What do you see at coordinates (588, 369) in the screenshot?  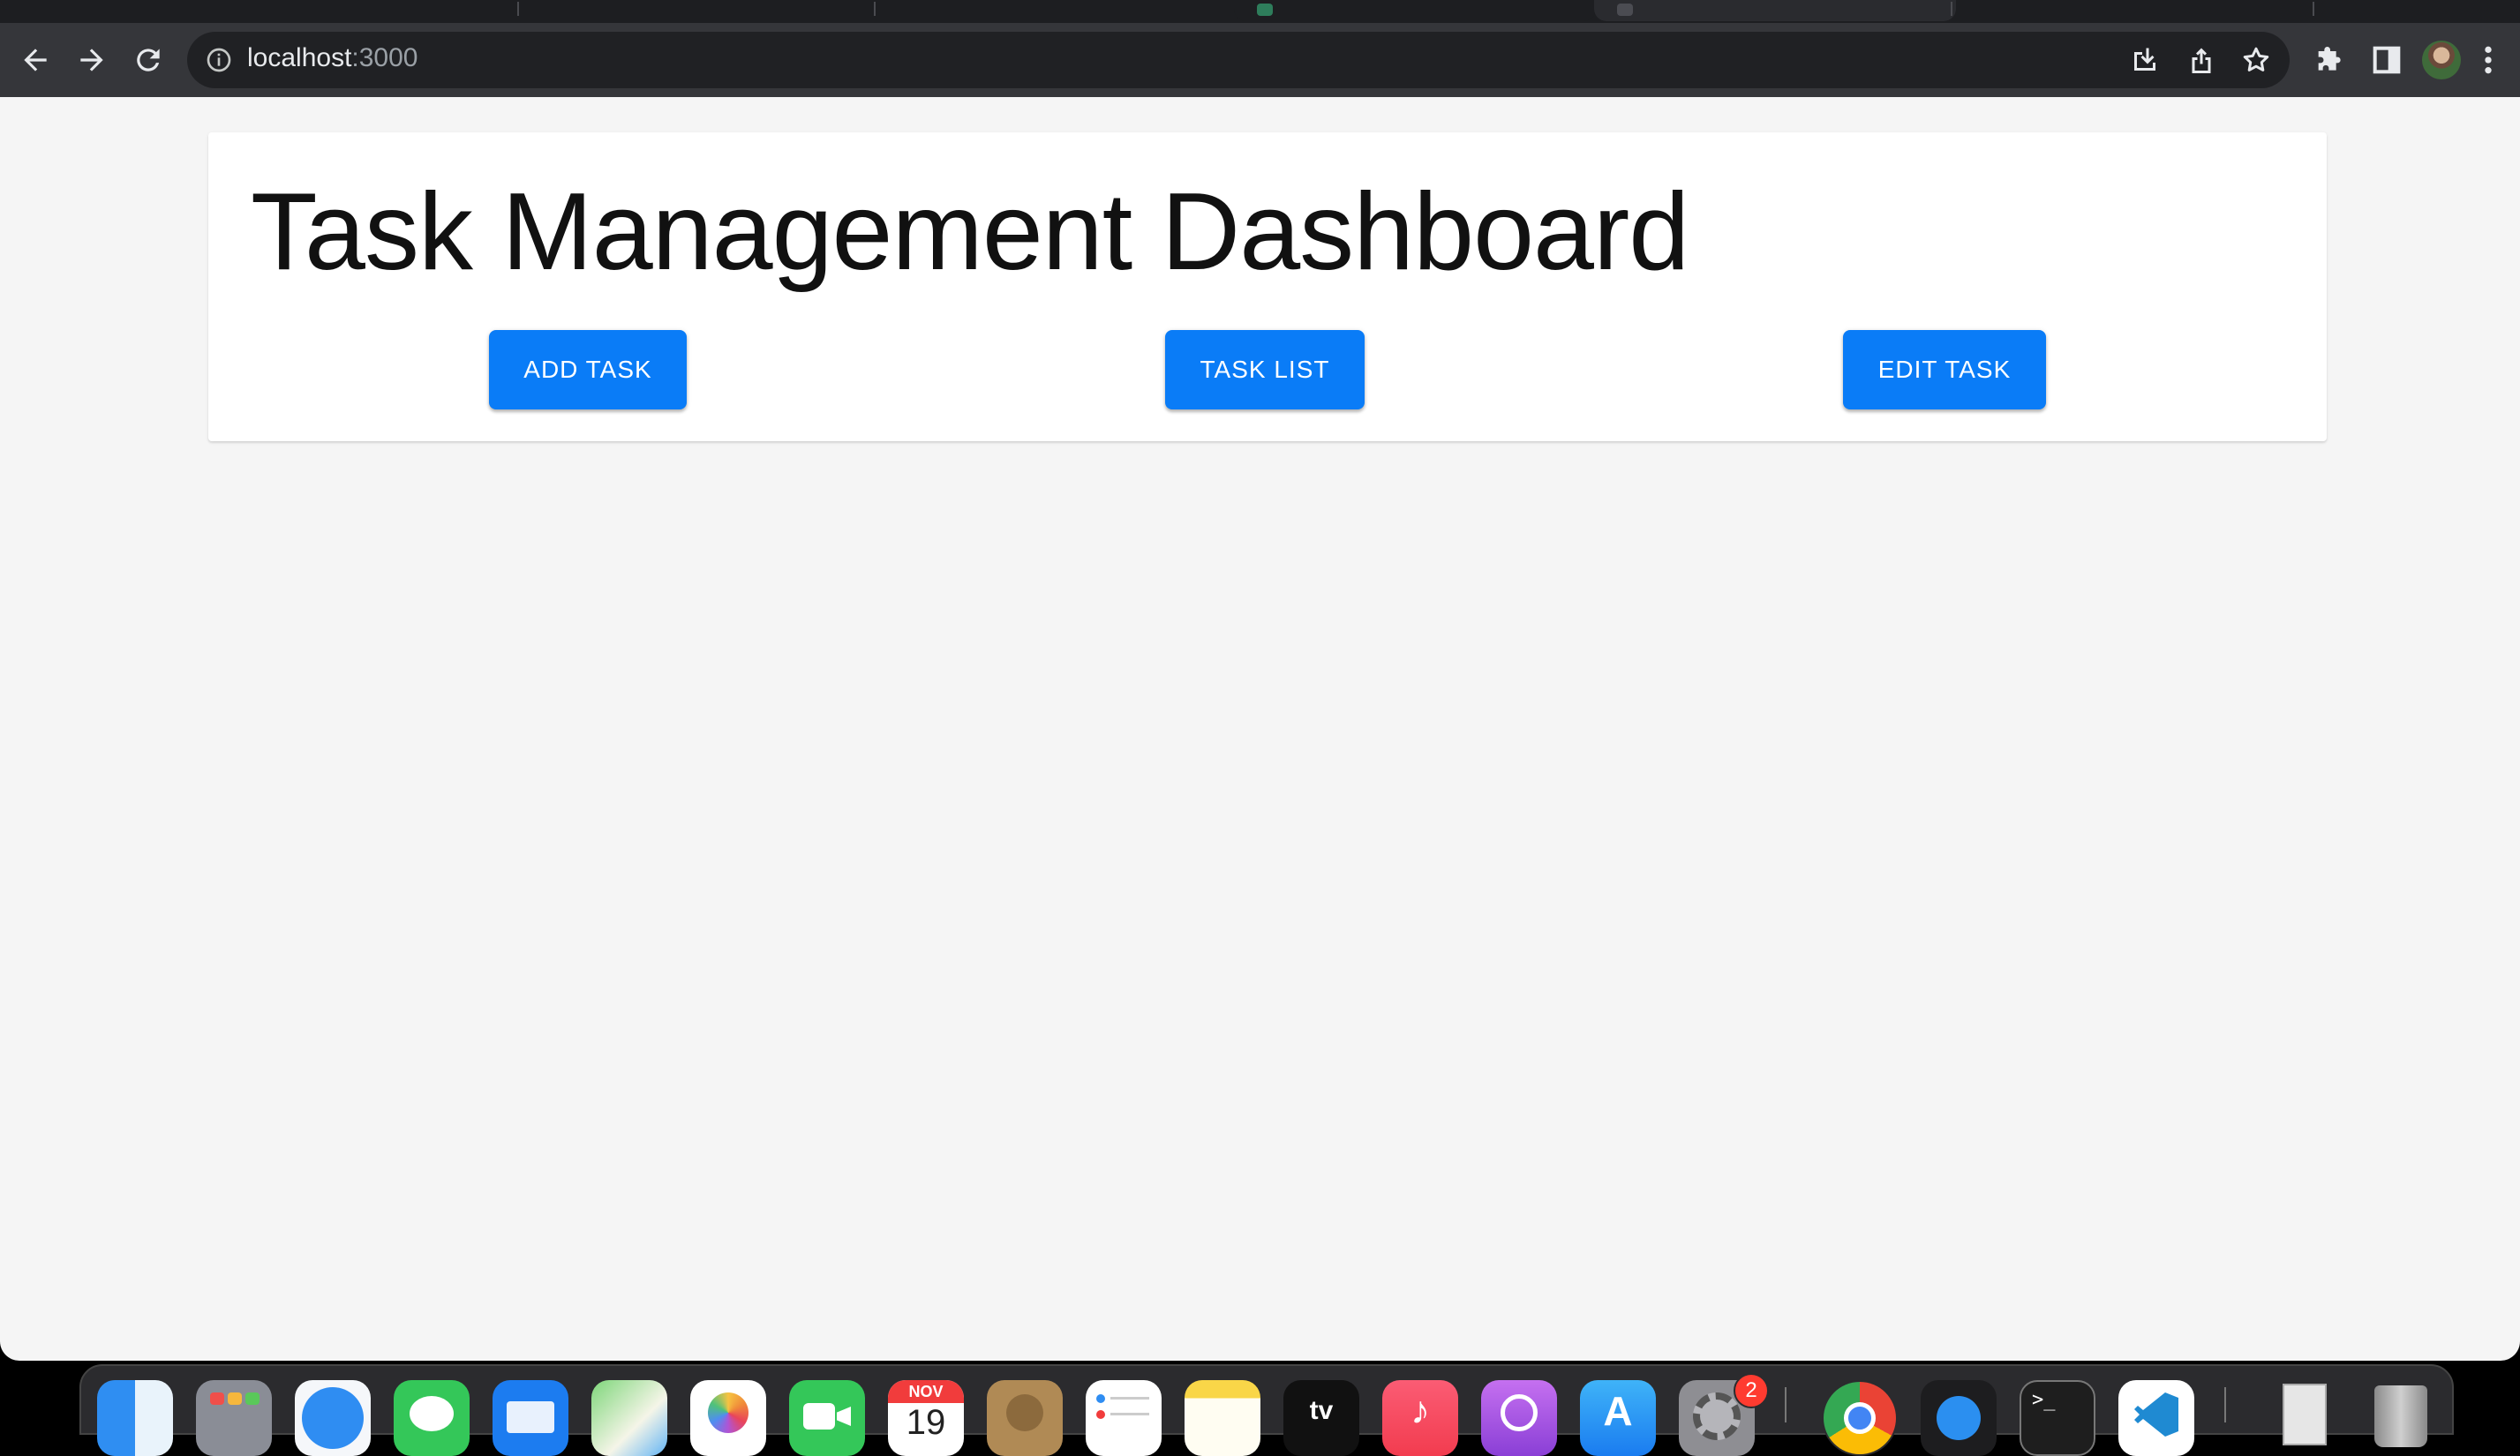 I see `add-task-button: ADD TASK` at bounding box center [588, 369].